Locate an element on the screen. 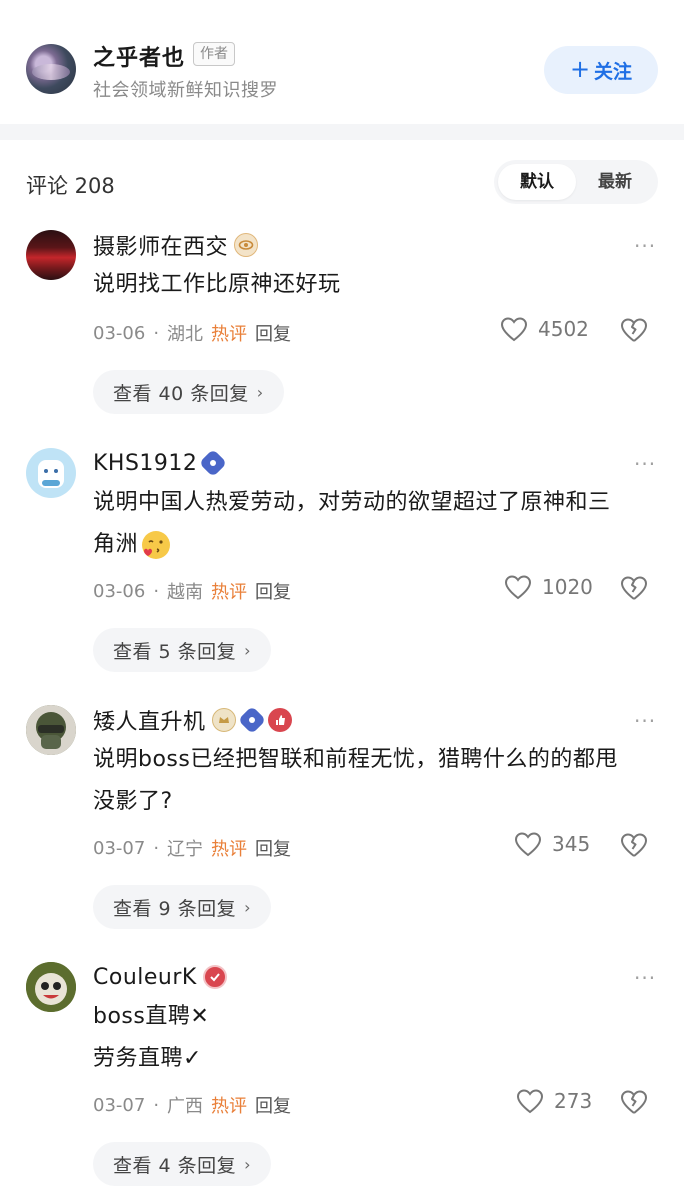  comment-text: 说明中国人热爱劳动，对劳动的欲望超过了原神和三 角洲 is located at coordinates (373, 524).